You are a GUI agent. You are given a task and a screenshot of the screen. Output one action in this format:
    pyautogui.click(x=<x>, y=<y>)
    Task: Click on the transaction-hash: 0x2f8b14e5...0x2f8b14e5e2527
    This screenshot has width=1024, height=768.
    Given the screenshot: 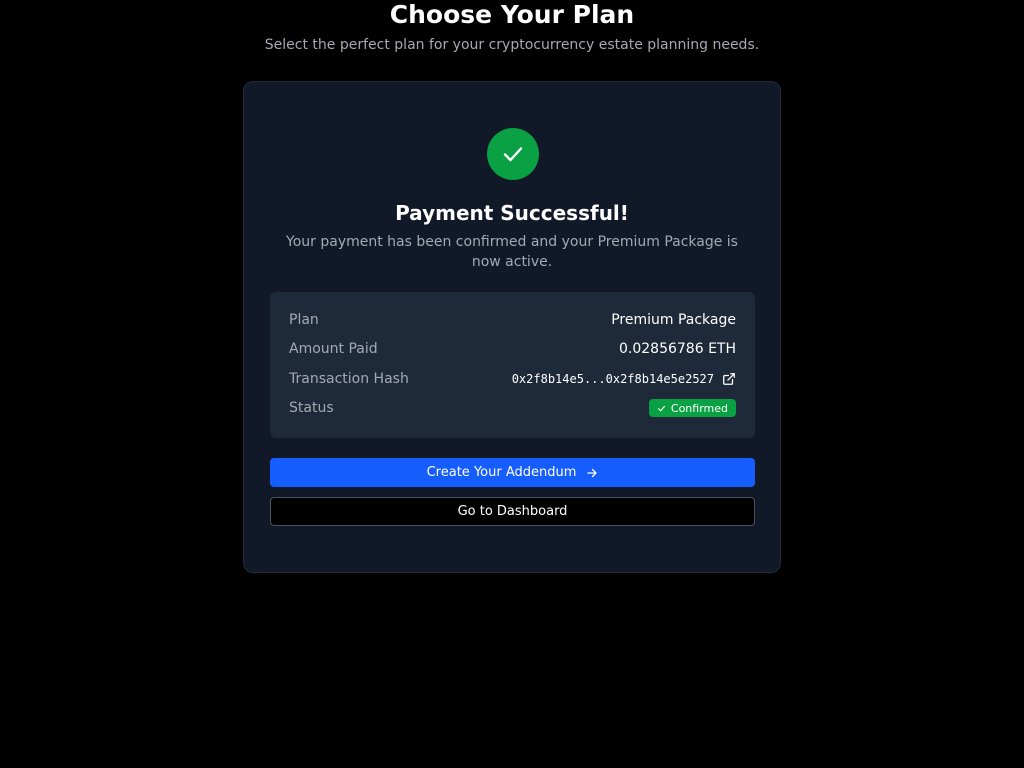 What is the action you would take?
    pyautogui.click(x=613, y=379)
    